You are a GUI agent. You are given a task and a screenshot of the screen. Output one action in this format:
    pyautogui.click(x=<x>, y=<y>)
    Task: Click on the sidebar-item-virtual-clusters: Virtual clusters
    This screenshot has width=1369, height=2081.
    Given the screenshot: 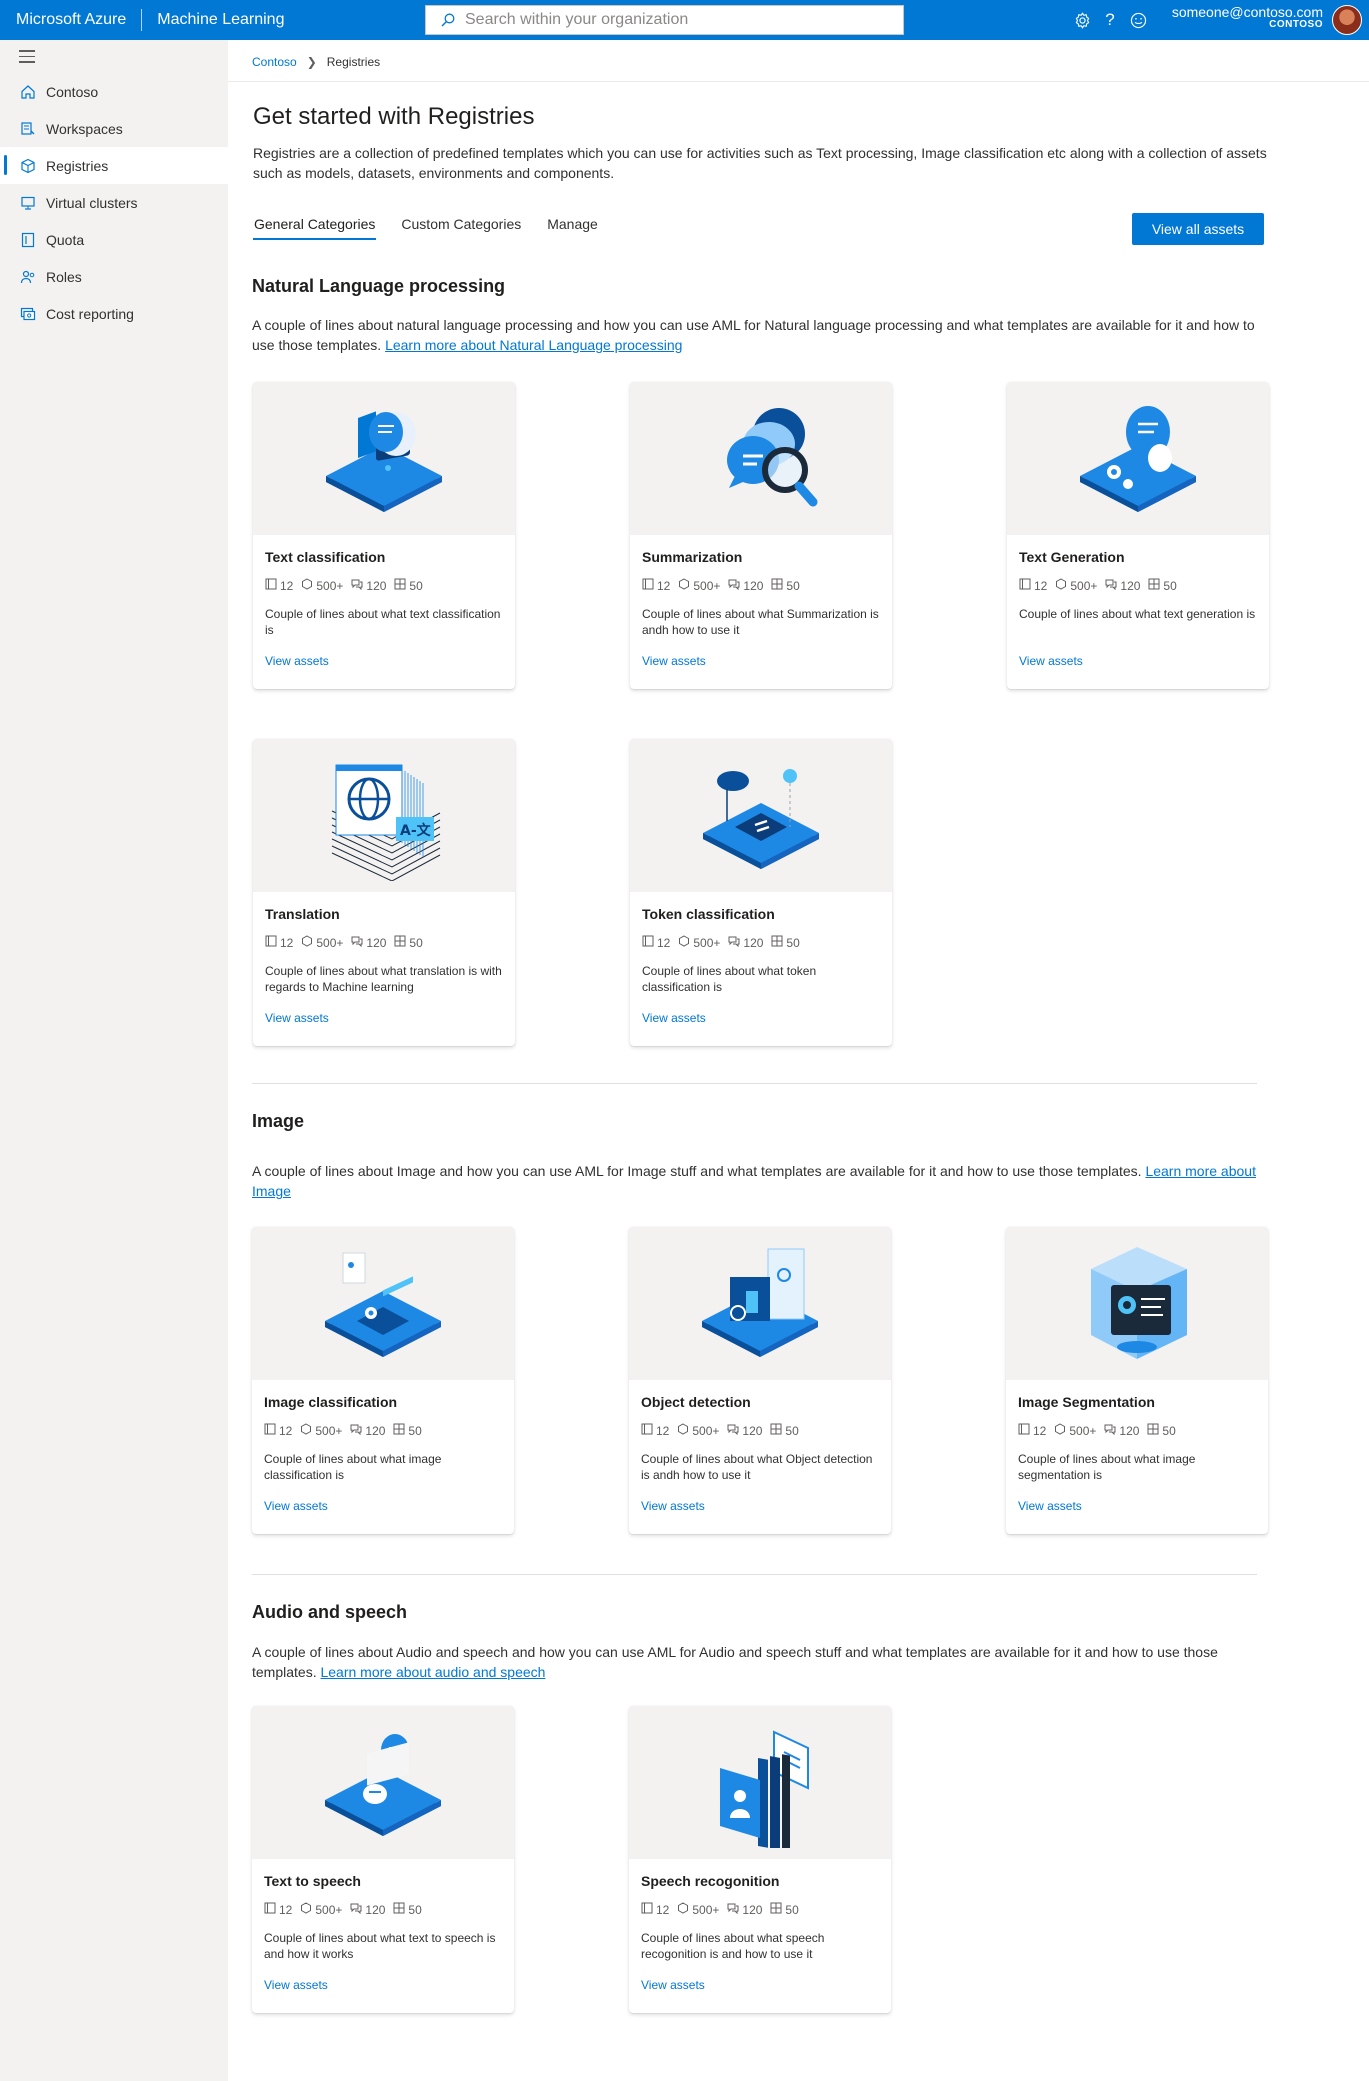 What is the action you would take?
    pyautogui.click(x=114, y=202)
    